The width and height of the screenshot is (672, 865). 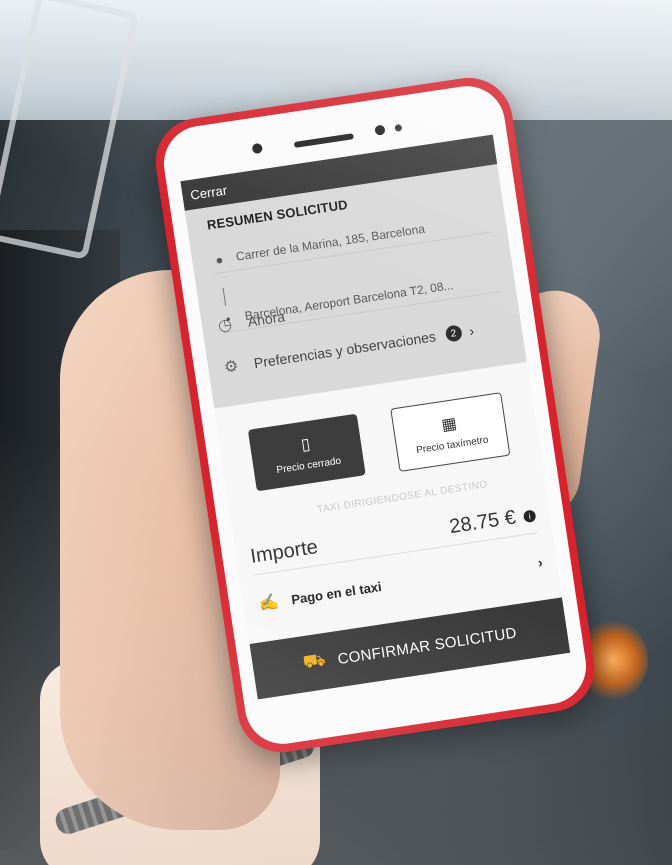 I want to click on clock-icon: ◷, so click(x=225, y=326).